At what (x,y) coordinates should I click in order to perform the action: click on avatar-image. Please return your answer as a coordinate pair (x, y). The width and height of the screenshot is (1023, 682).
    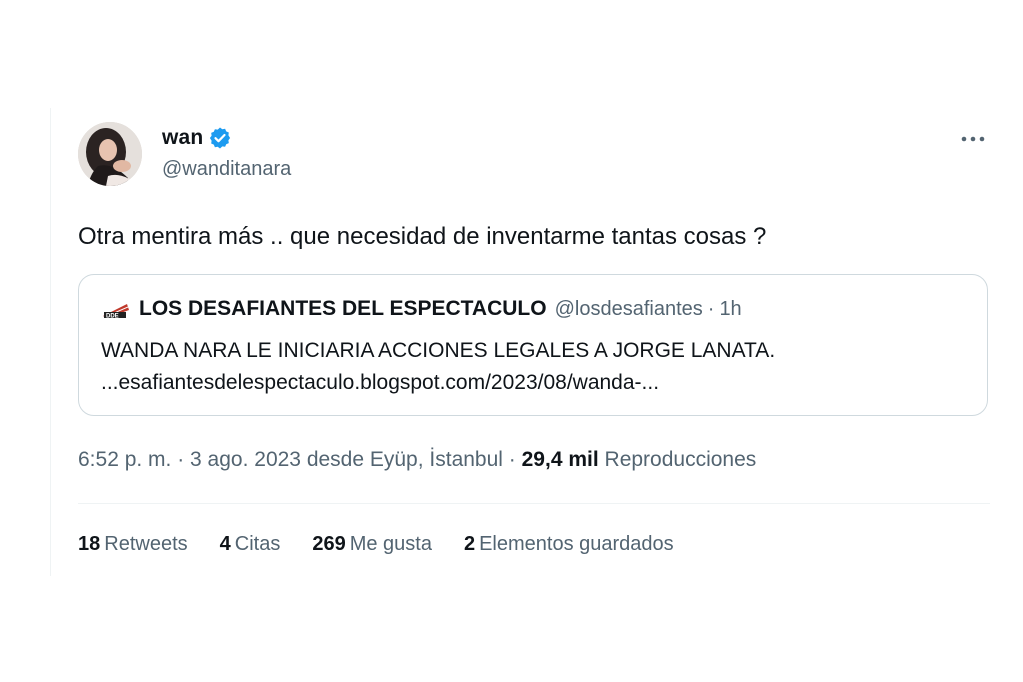
    Looking at the image, I should click on (110, 154).